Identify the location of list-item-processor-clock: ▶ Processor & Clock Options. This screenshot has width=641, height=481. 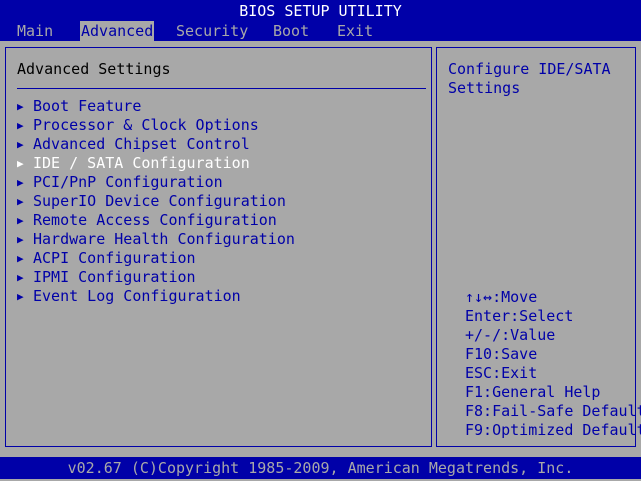
(156, 125).